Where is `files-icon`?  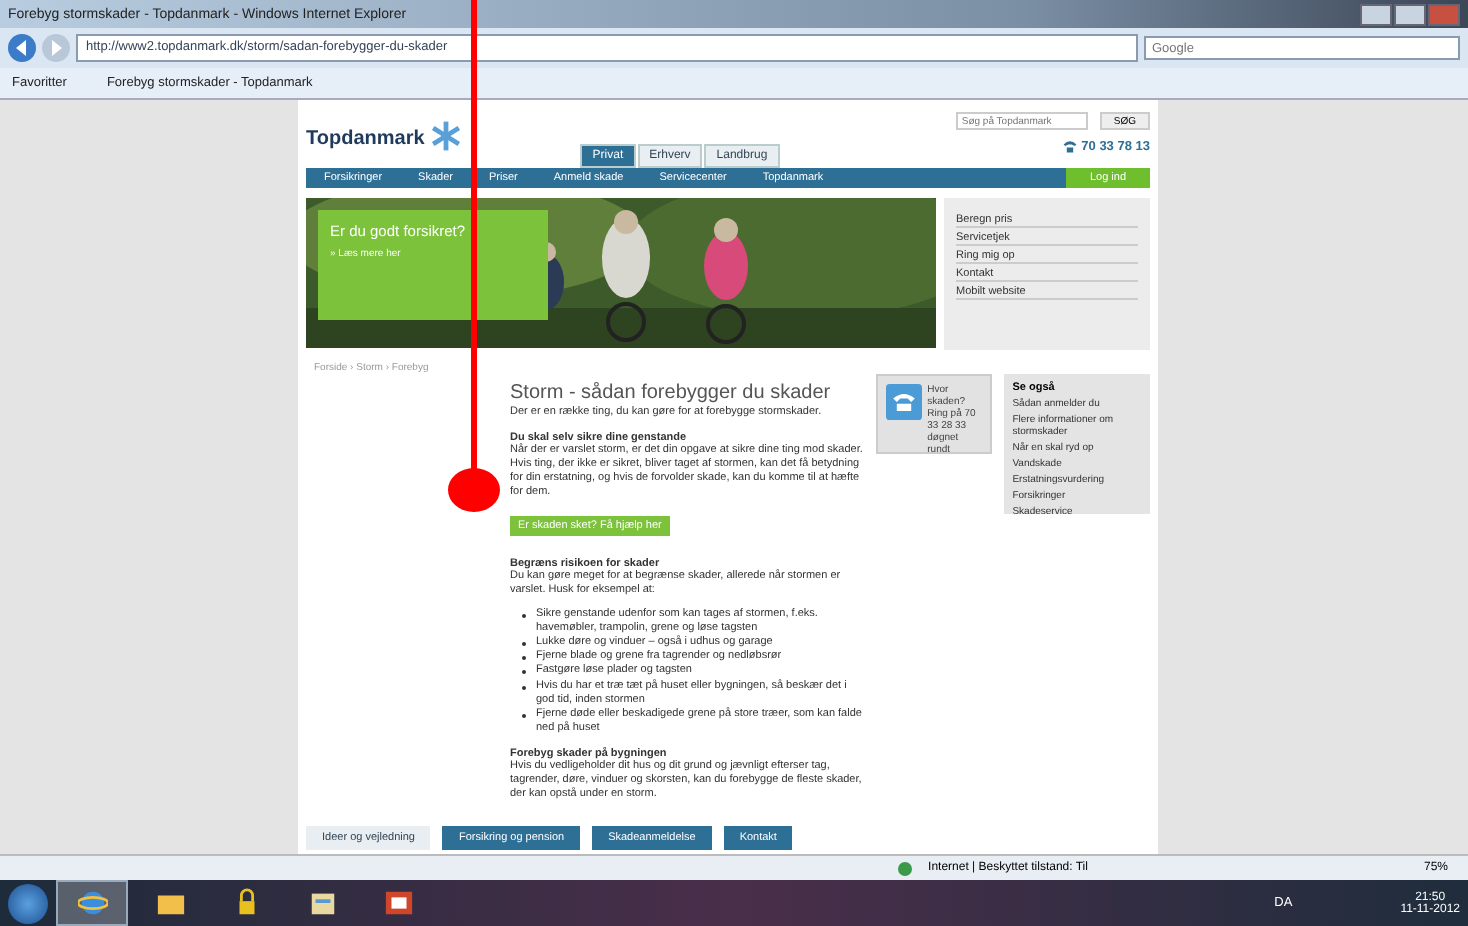 files-icon is located at coordinates (322, 903).